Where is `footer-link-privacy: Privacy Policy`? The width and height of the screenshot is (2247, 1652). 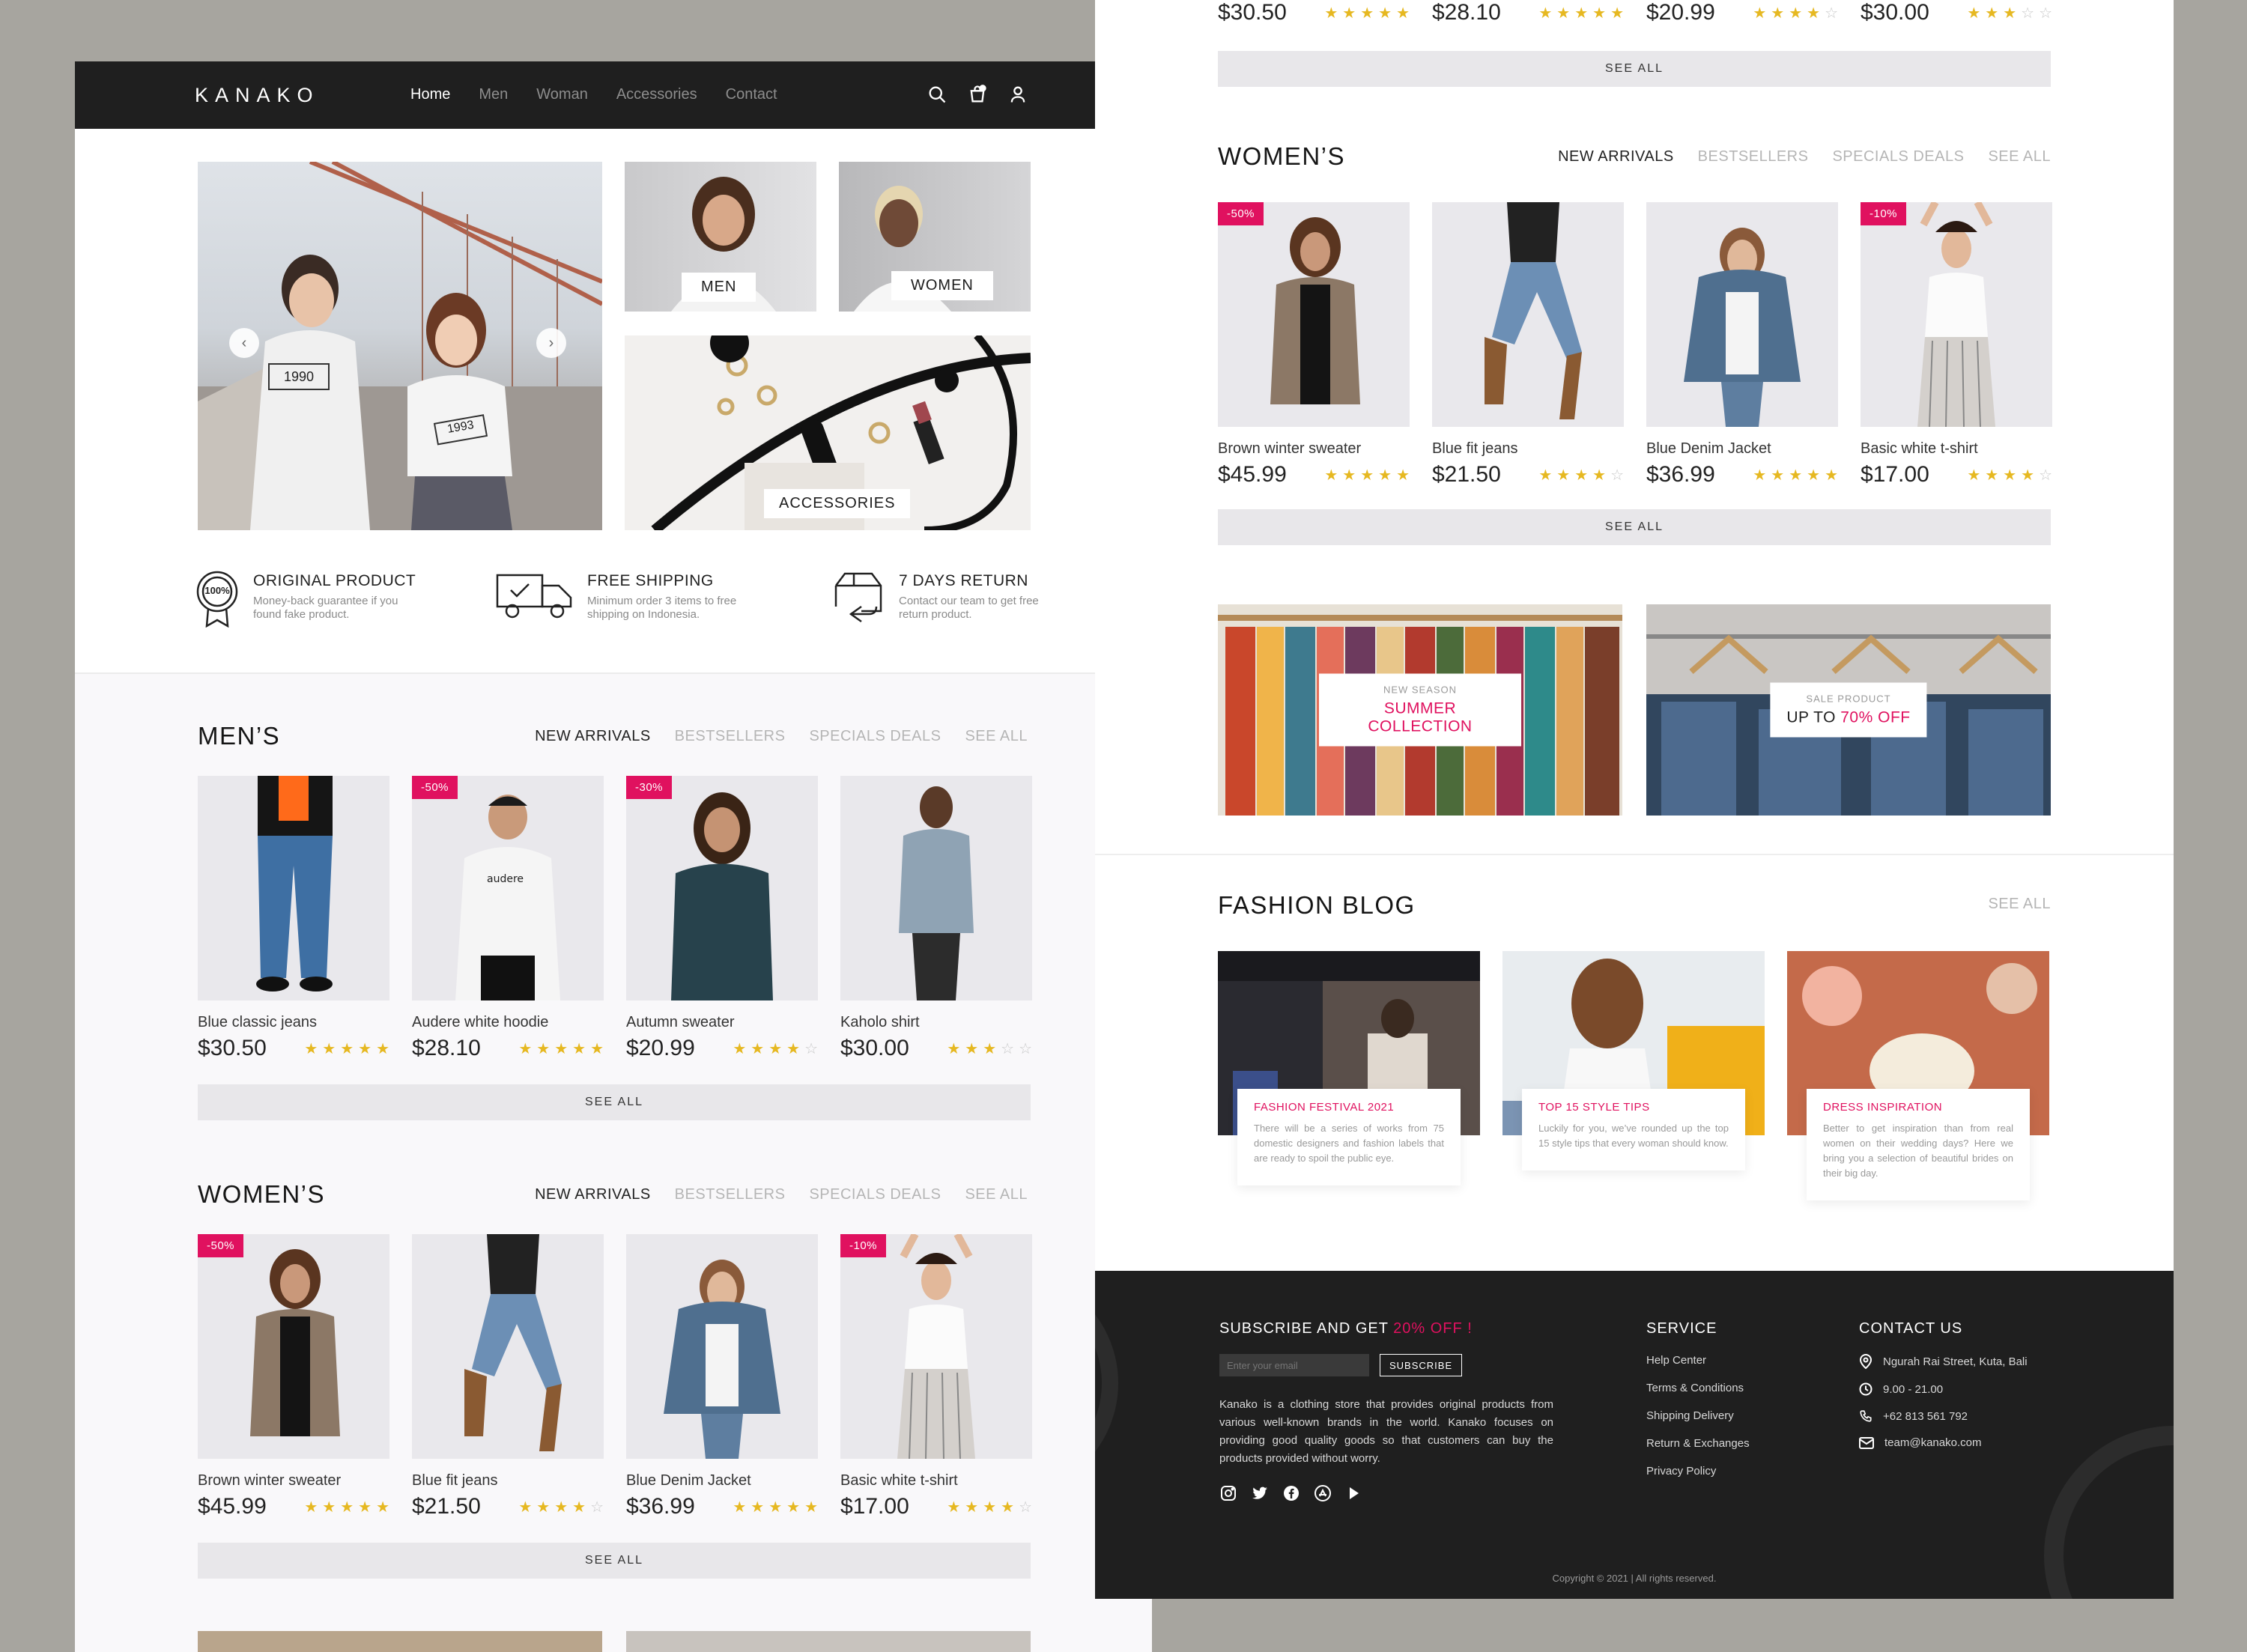
footer-link-privacy: Privacy Policy is located at coordinates (1698, 1472).